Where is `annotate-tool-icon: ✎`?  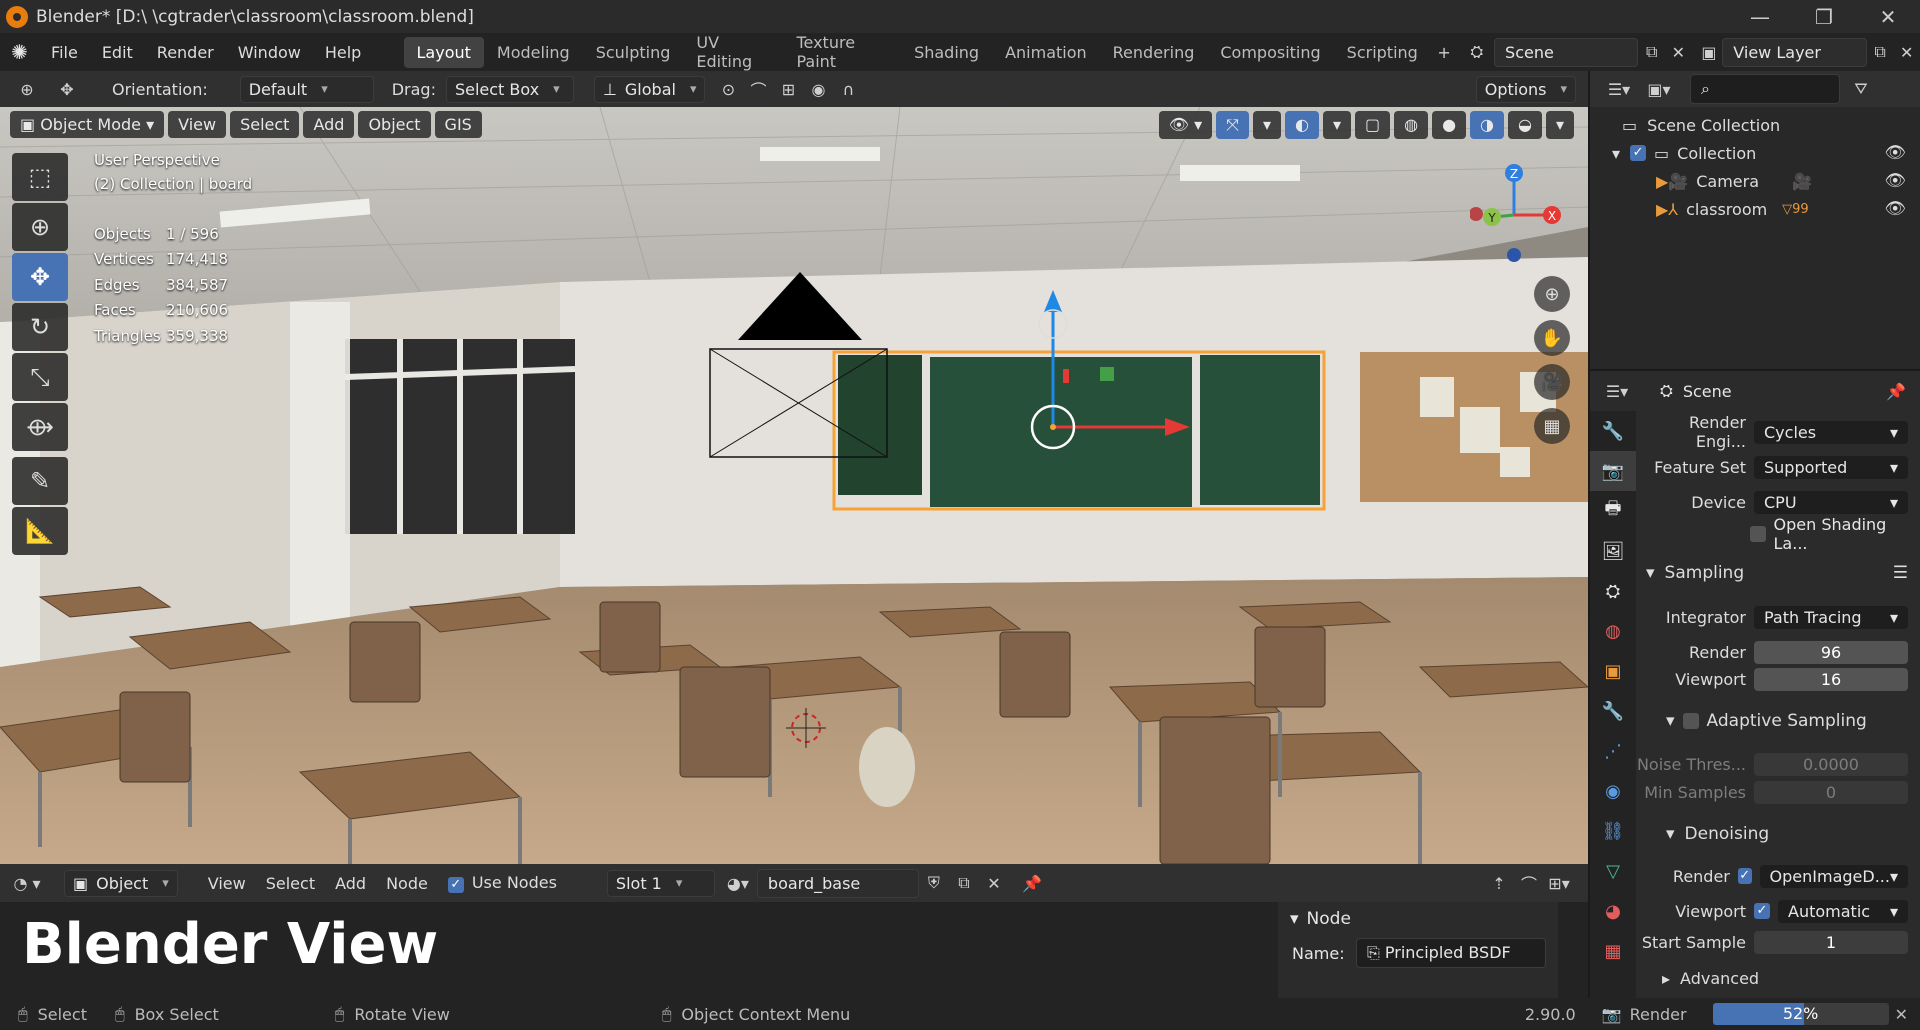 annotate-tool-icon: ✎ is located at coordinates (40, 481).